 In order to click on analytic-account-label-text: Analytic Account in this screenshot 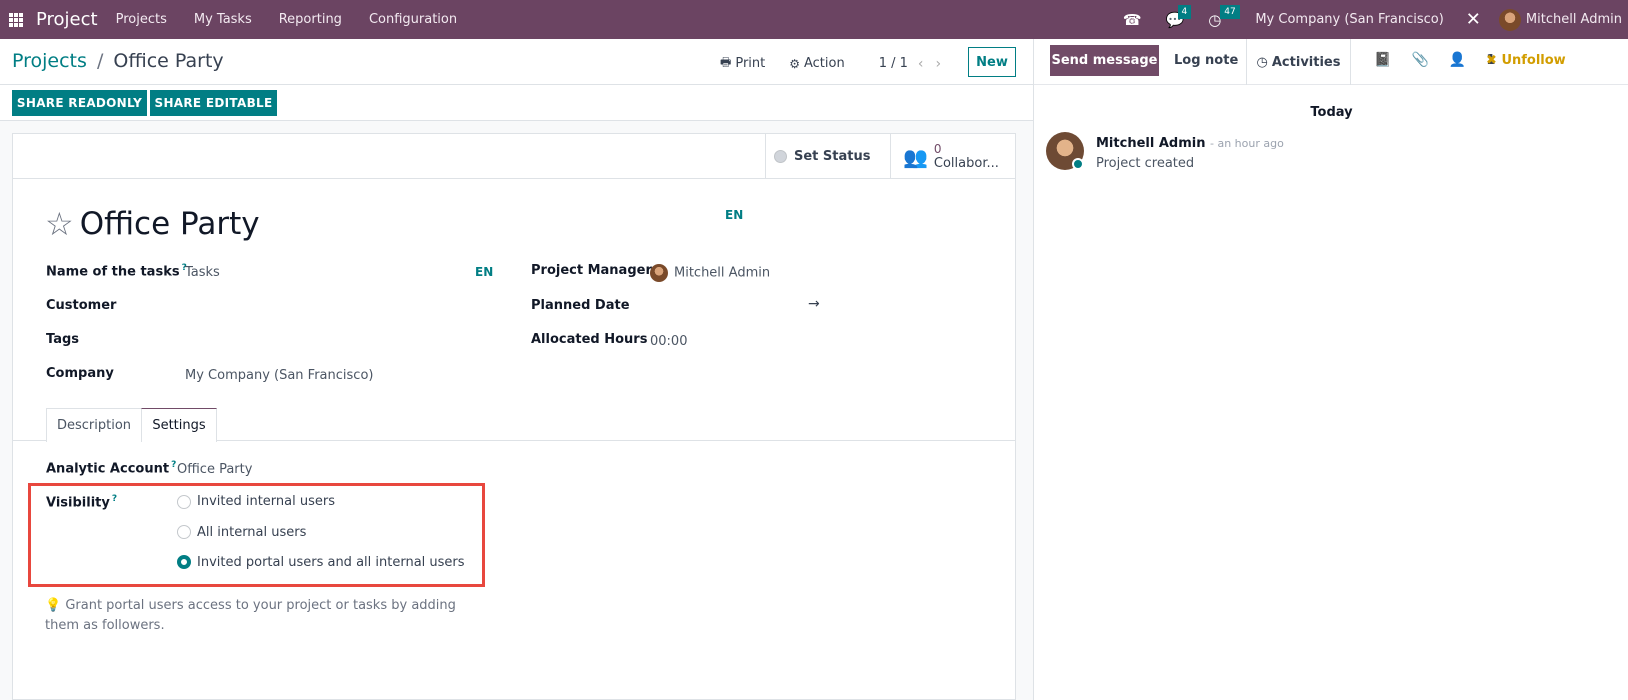, I will do `click(108, 469)`.